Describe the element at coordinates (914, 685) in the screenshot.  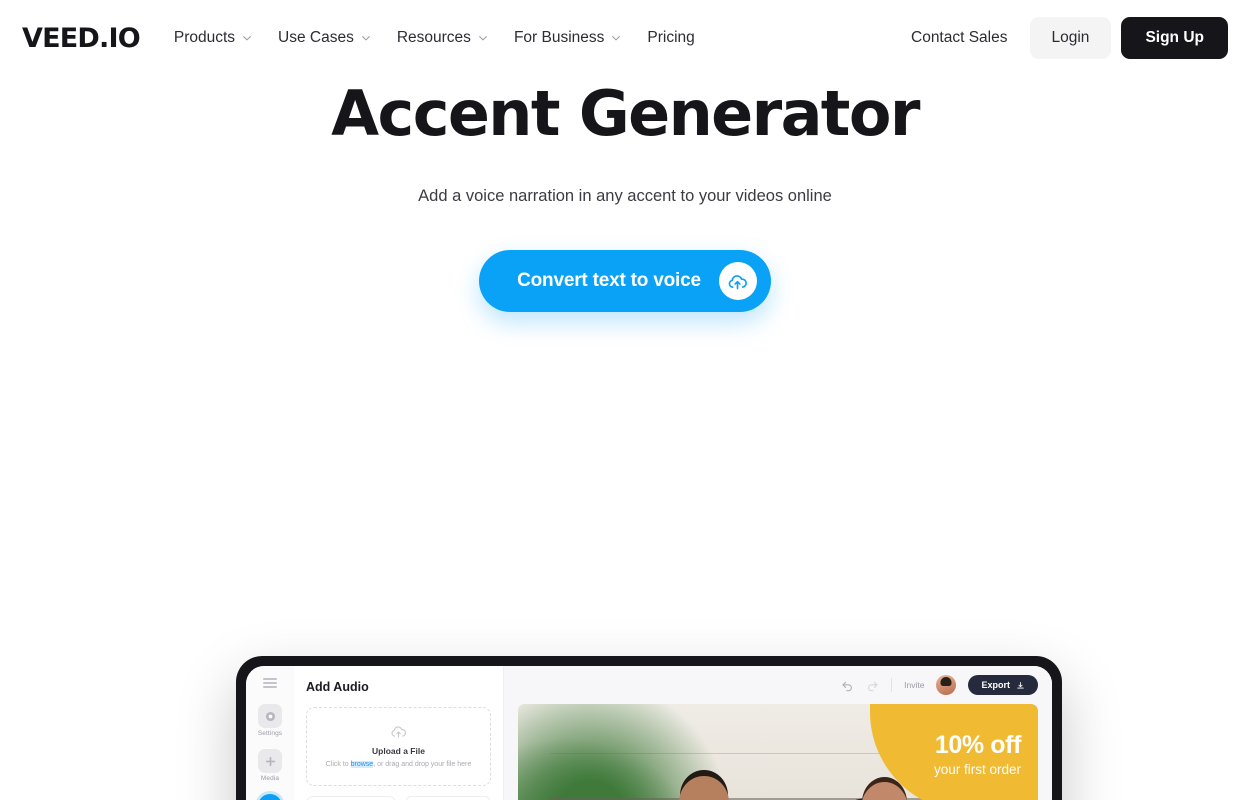
I see `invite-button: Invite` at that location.